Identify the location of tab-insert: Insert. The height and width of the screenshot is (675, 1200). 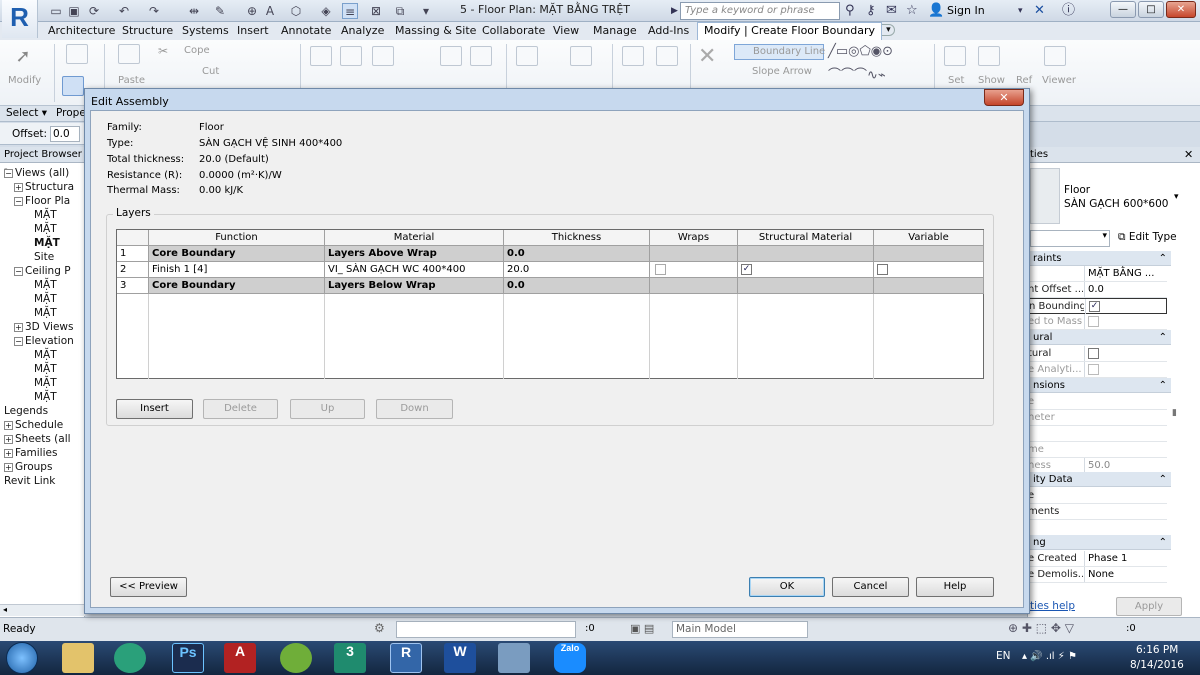
(253, 30).